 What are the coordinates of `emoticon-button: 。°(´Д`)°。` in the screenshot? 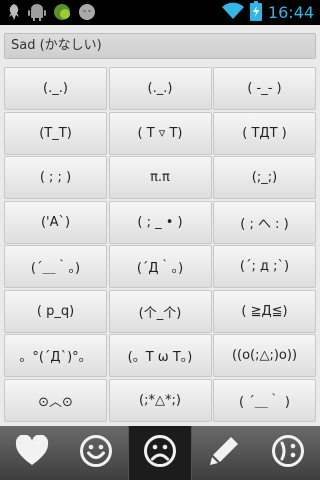 It's located at (55, 355).